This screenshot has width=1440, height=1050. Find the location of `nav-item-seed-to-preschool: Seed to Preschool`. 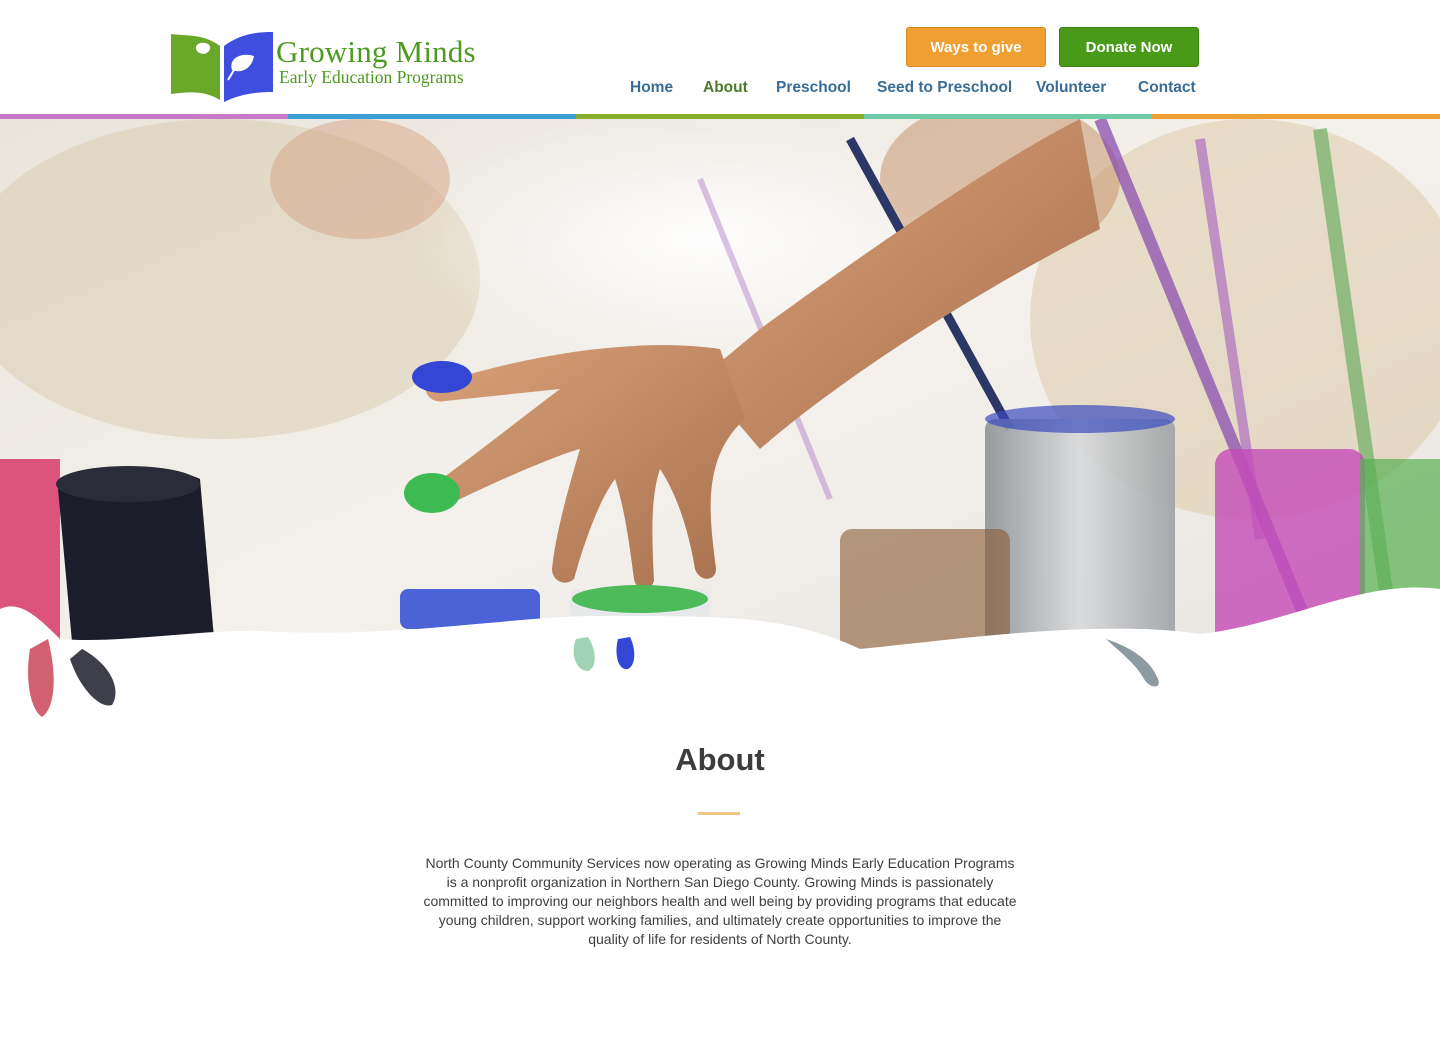

nav-item-seed-to-preschool: Seed to Preschool is located at coordinates (944, 88).